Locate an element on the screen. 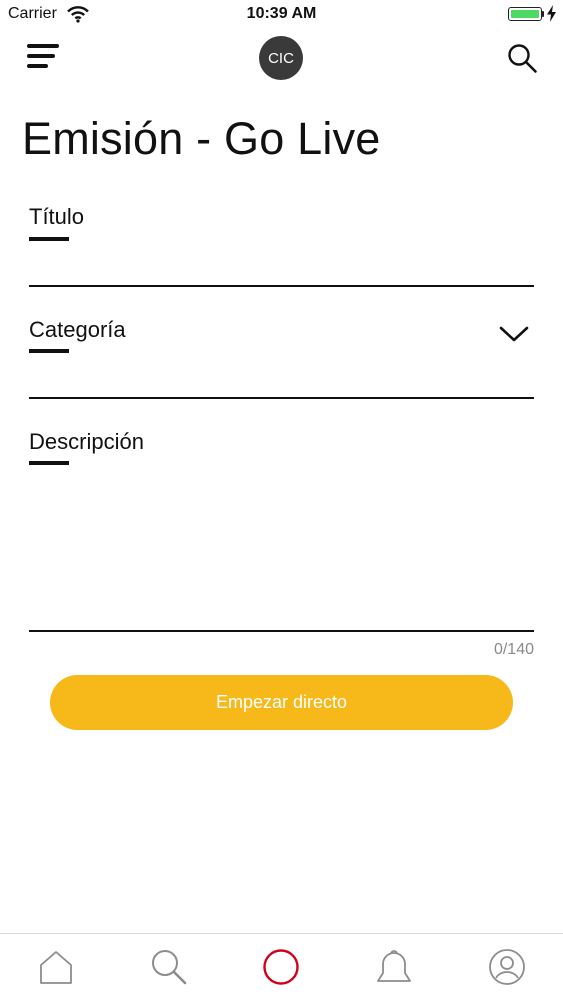 Image resolution: width=563 pixels, height=1001 pixels. profile-icon is located at coordinates (507, 967).